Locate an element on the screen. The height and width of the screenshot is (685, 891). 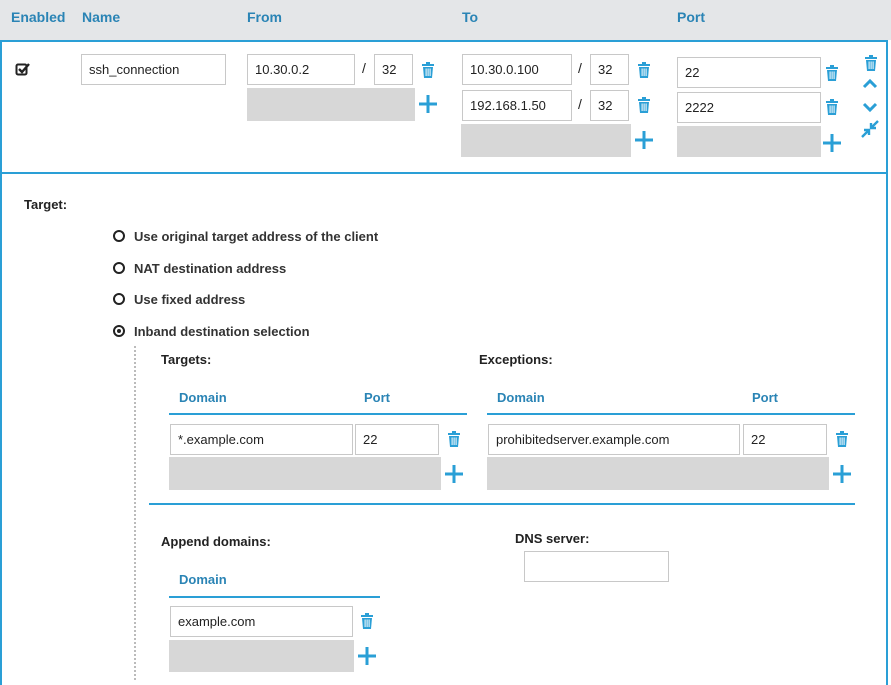
from-slash: / is located at coordinates (364, 68).